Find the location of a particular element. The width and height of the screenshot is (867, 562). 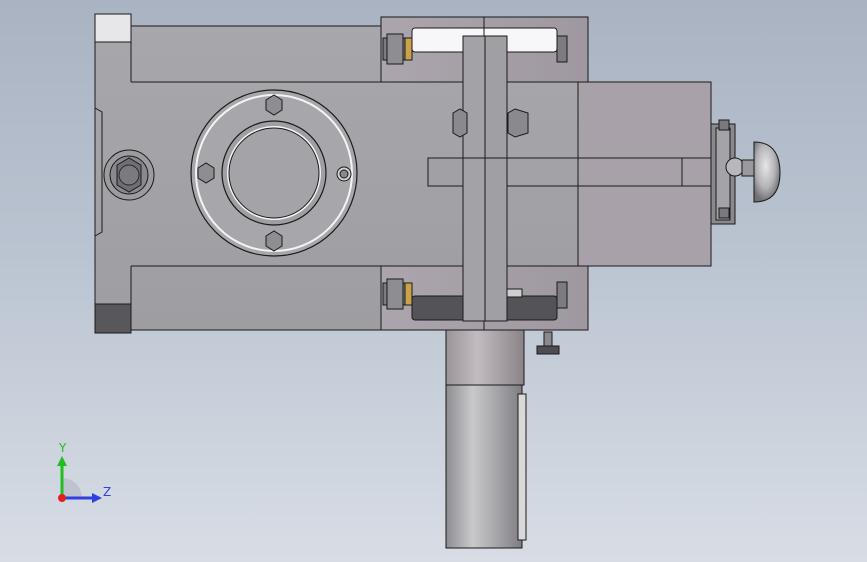

x-axis-dot is located at coordinates (62, 498).